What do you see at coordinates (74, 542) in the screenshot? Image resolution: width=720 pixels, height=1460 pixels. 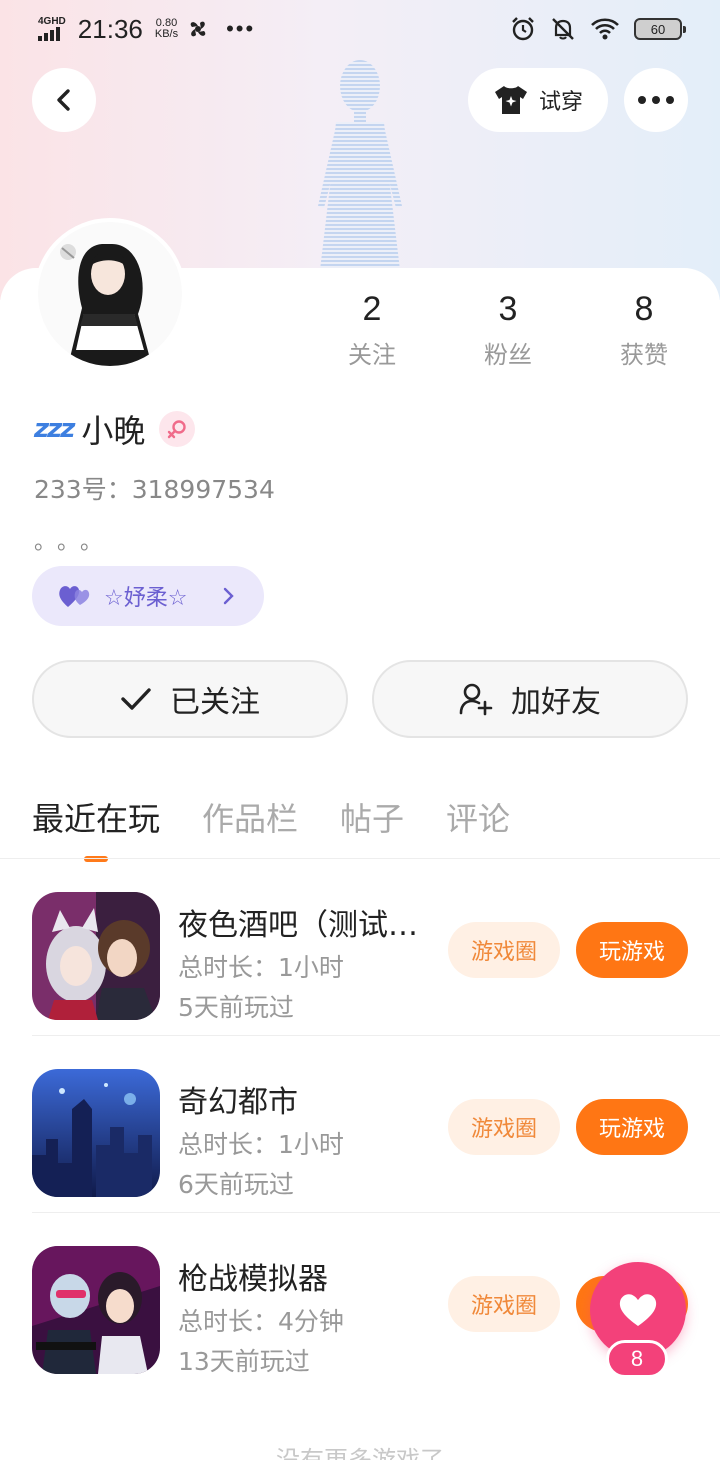 I see `user-bio: 。。。` at bounding box center [74, 542].